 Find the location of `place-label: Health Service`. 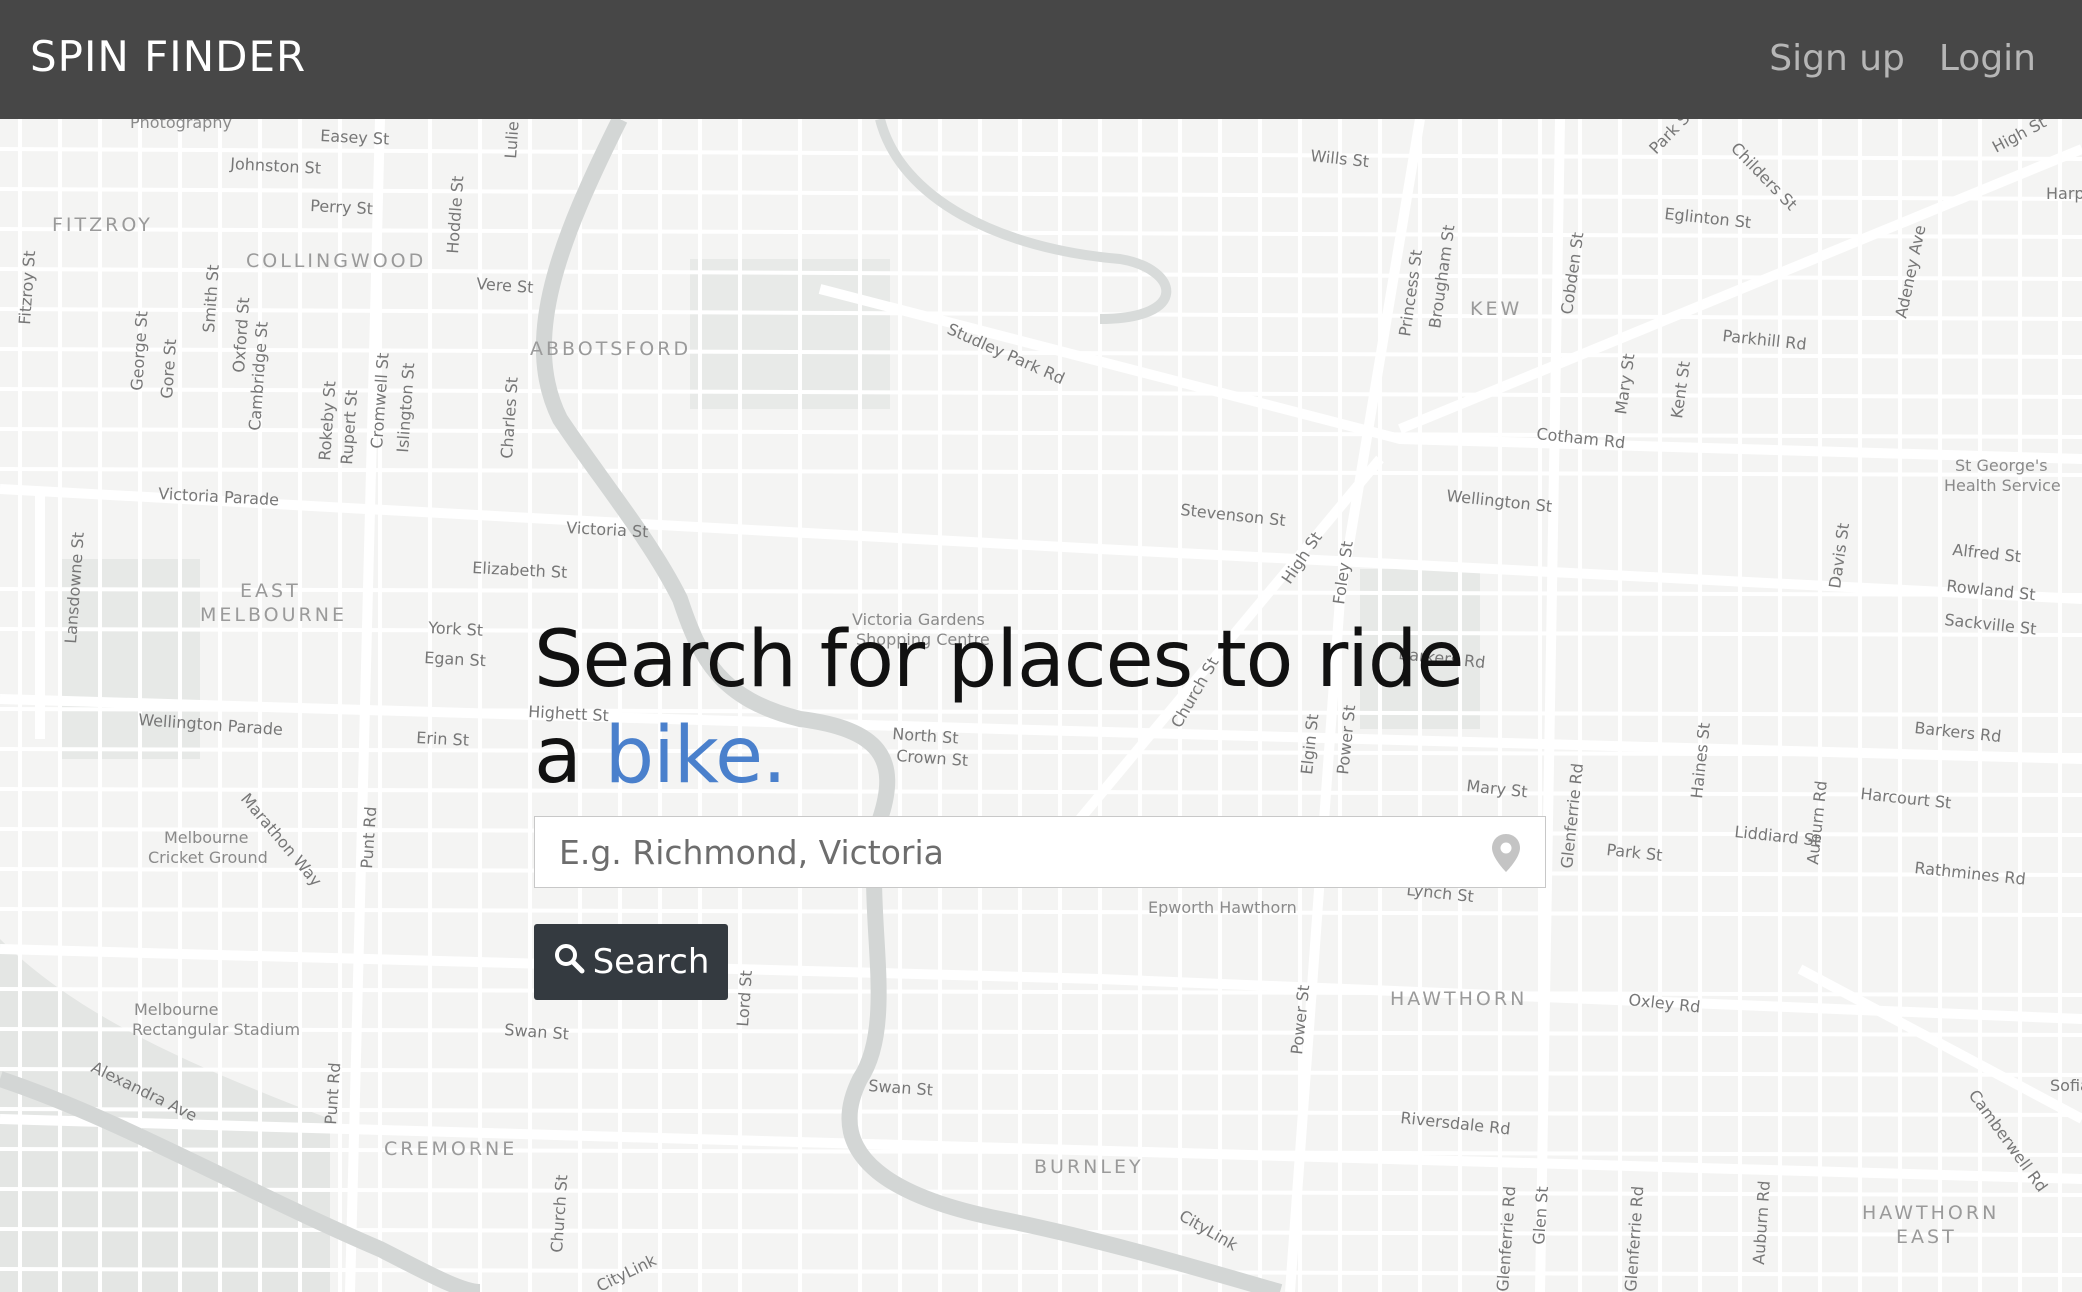

place-label: Health Service is located at coordinates (2002, 485).